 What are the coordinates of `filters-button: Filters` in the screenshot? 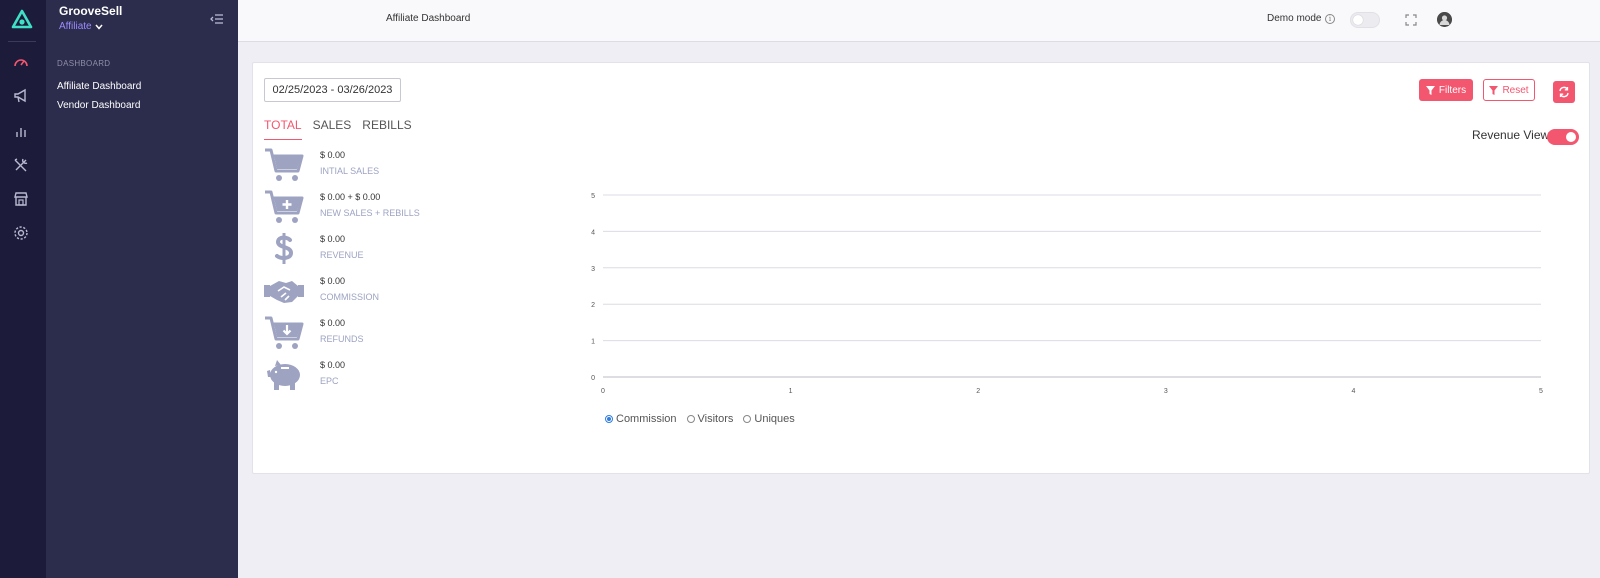 It's located at (1446, 90).